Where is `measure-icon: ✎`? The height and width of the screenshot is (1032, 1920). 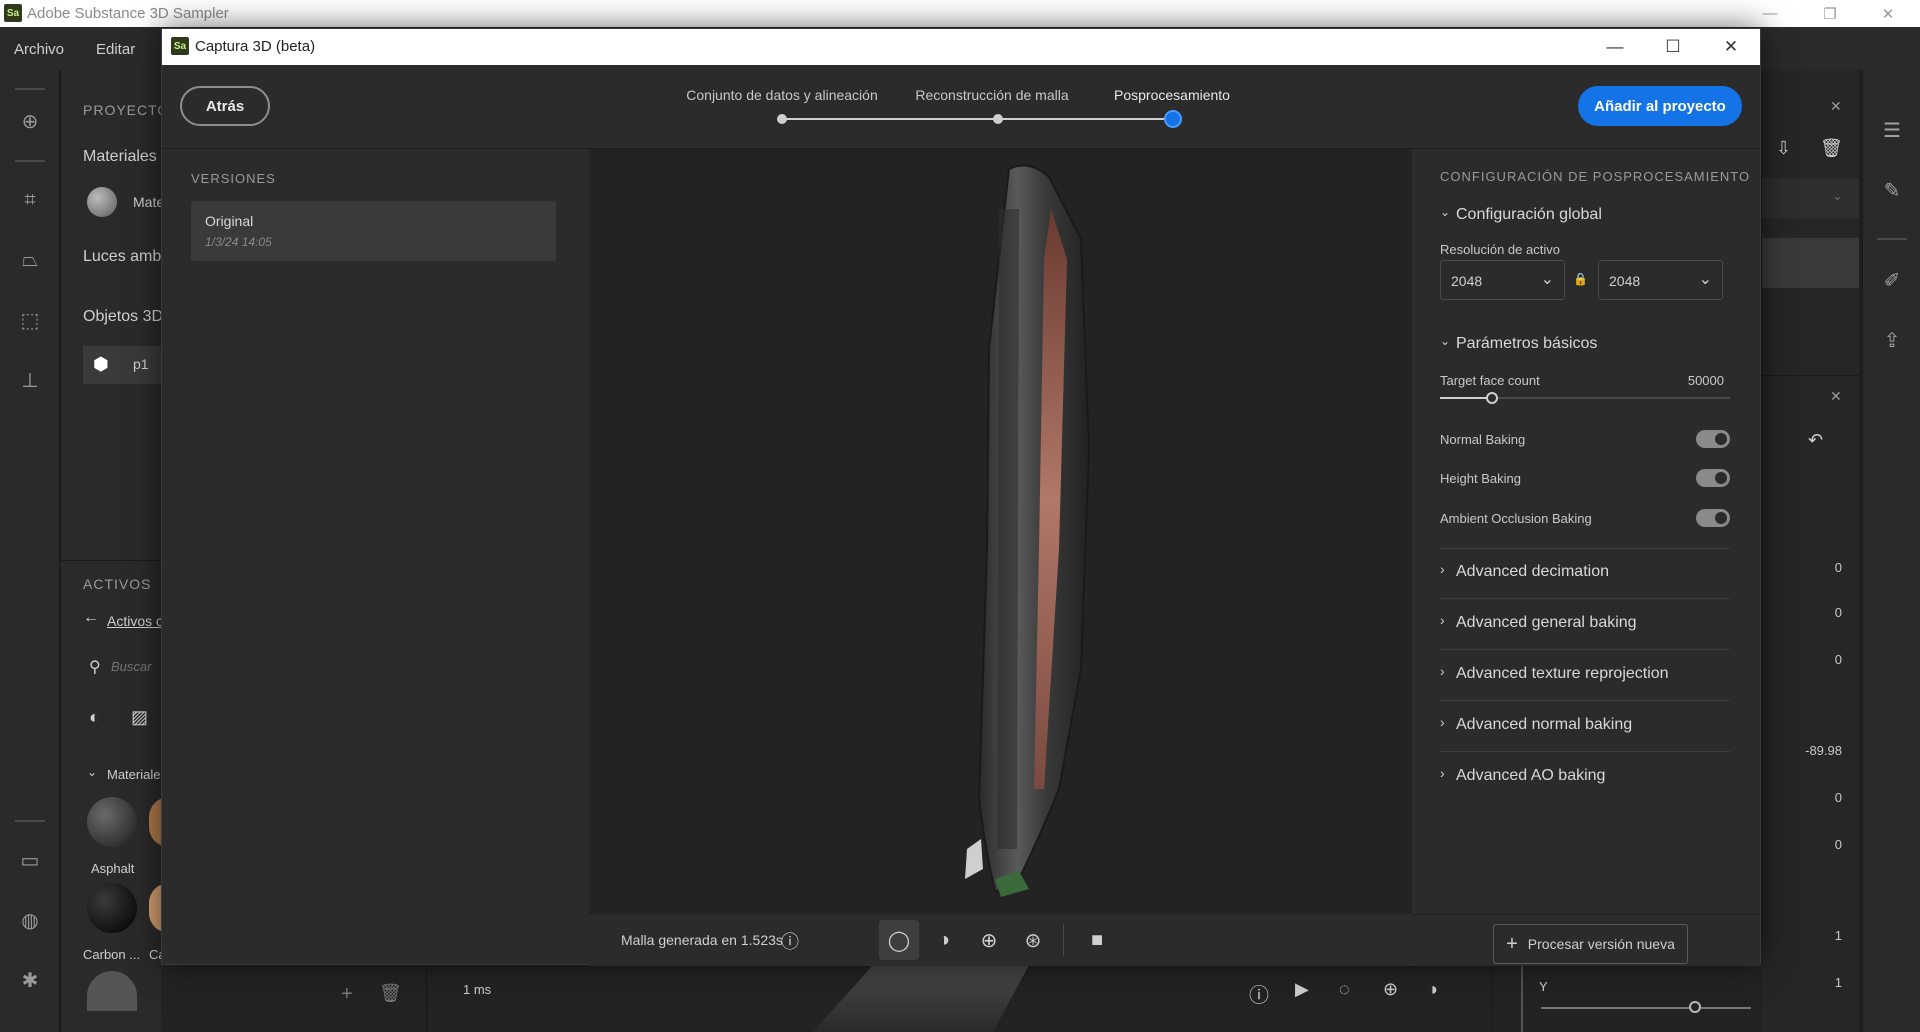 measure-icon: ✎ is located at coordinates (1892, 190).